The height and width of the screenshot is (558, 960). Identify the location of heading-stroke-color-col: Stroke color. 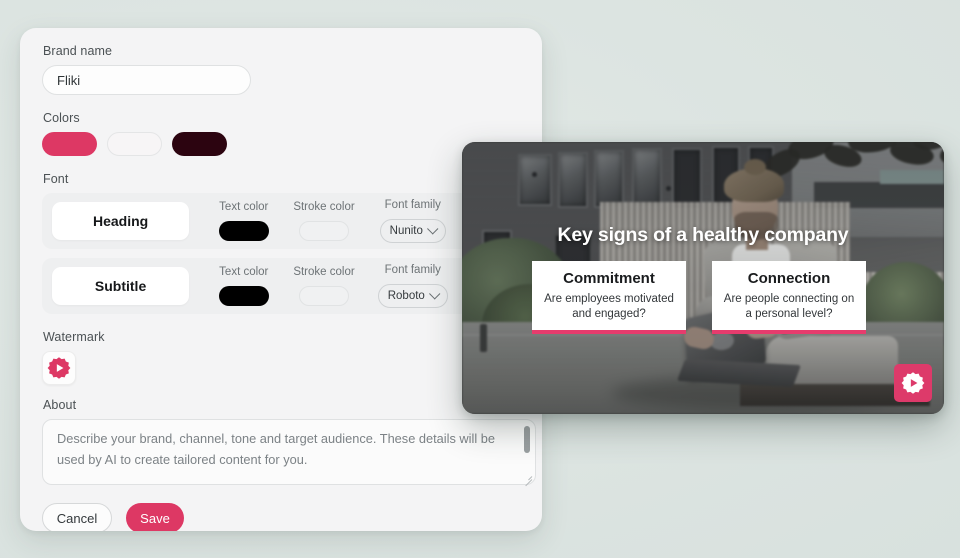
(323, 221).